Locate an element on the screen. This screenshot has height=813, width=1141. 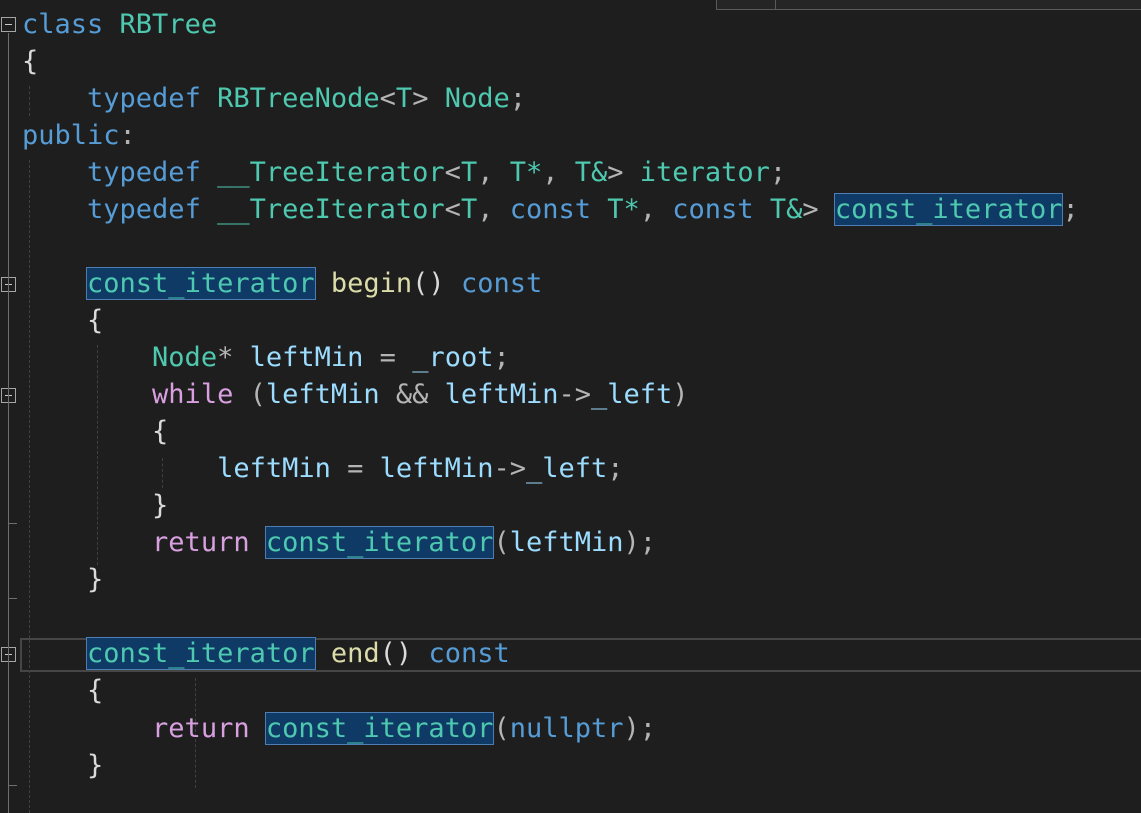
code-line-4: public: is located at coordinates (79, 135).